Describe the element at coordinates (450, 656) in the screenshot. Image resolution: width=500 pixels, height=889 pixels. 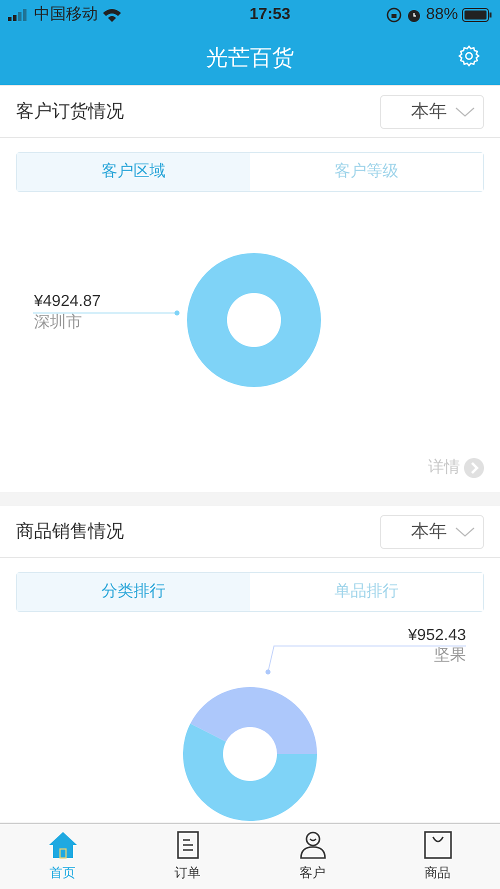
I see `chart-category: 坚果` at that location.